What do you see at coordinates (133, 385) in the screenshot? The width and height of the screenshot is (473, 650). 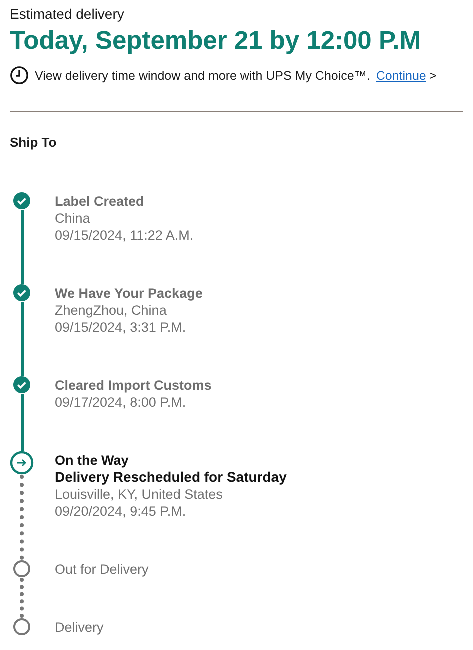 I see `step-title: Cleared Import Customs` at bounding box center [133, 385].